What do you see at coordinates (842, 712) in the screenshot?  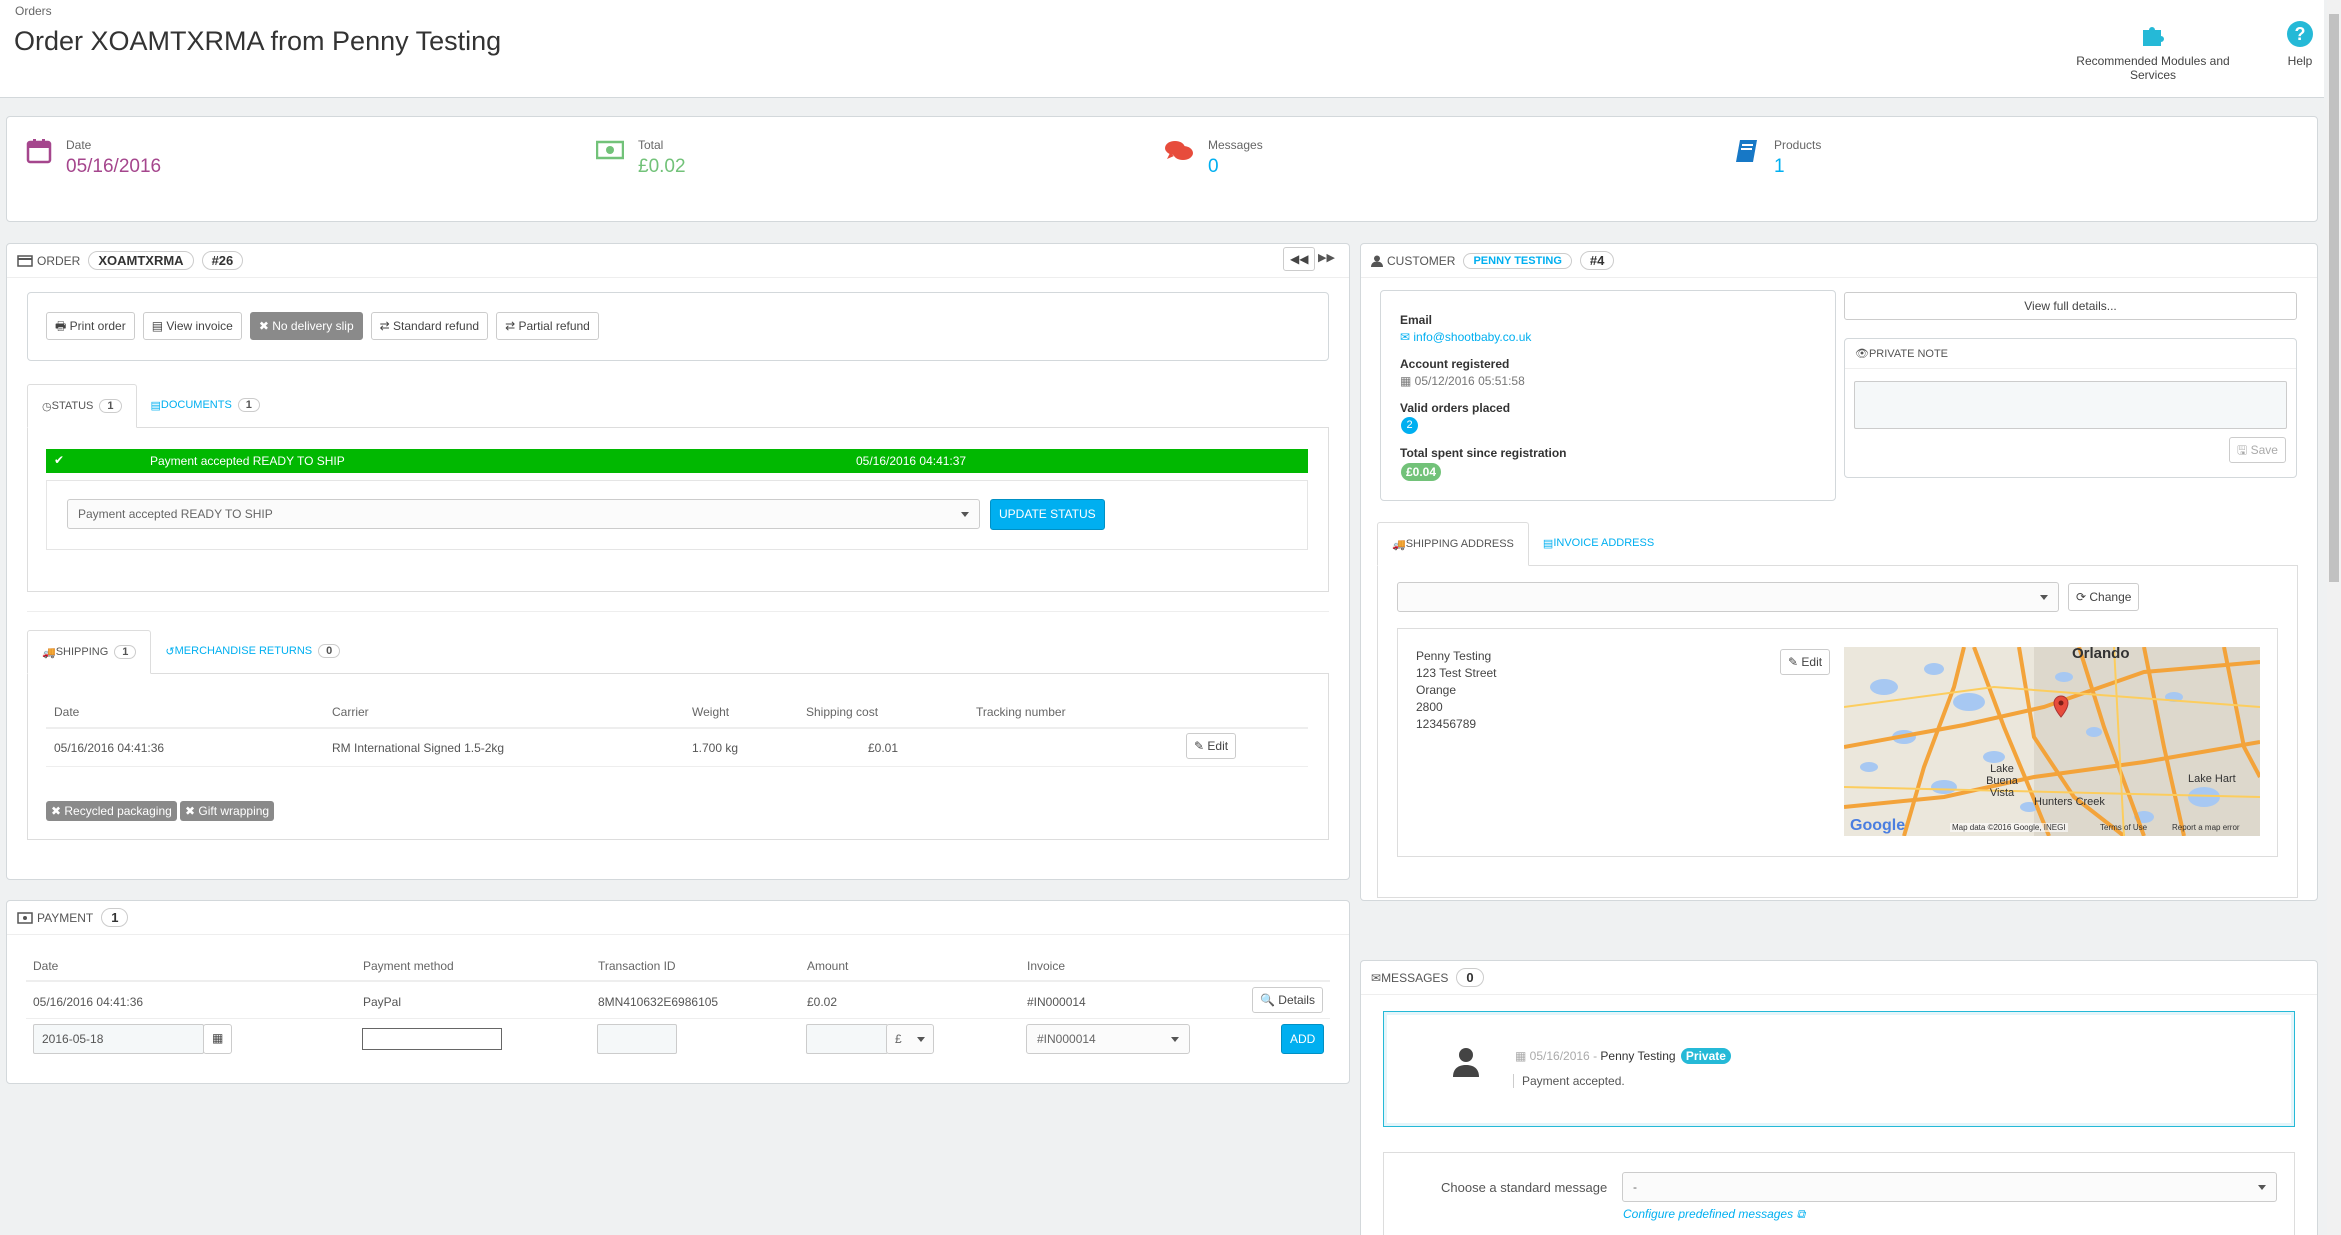 I see `column-header-shipping-cost: Shipping cost` at bounding box center [842, 712].